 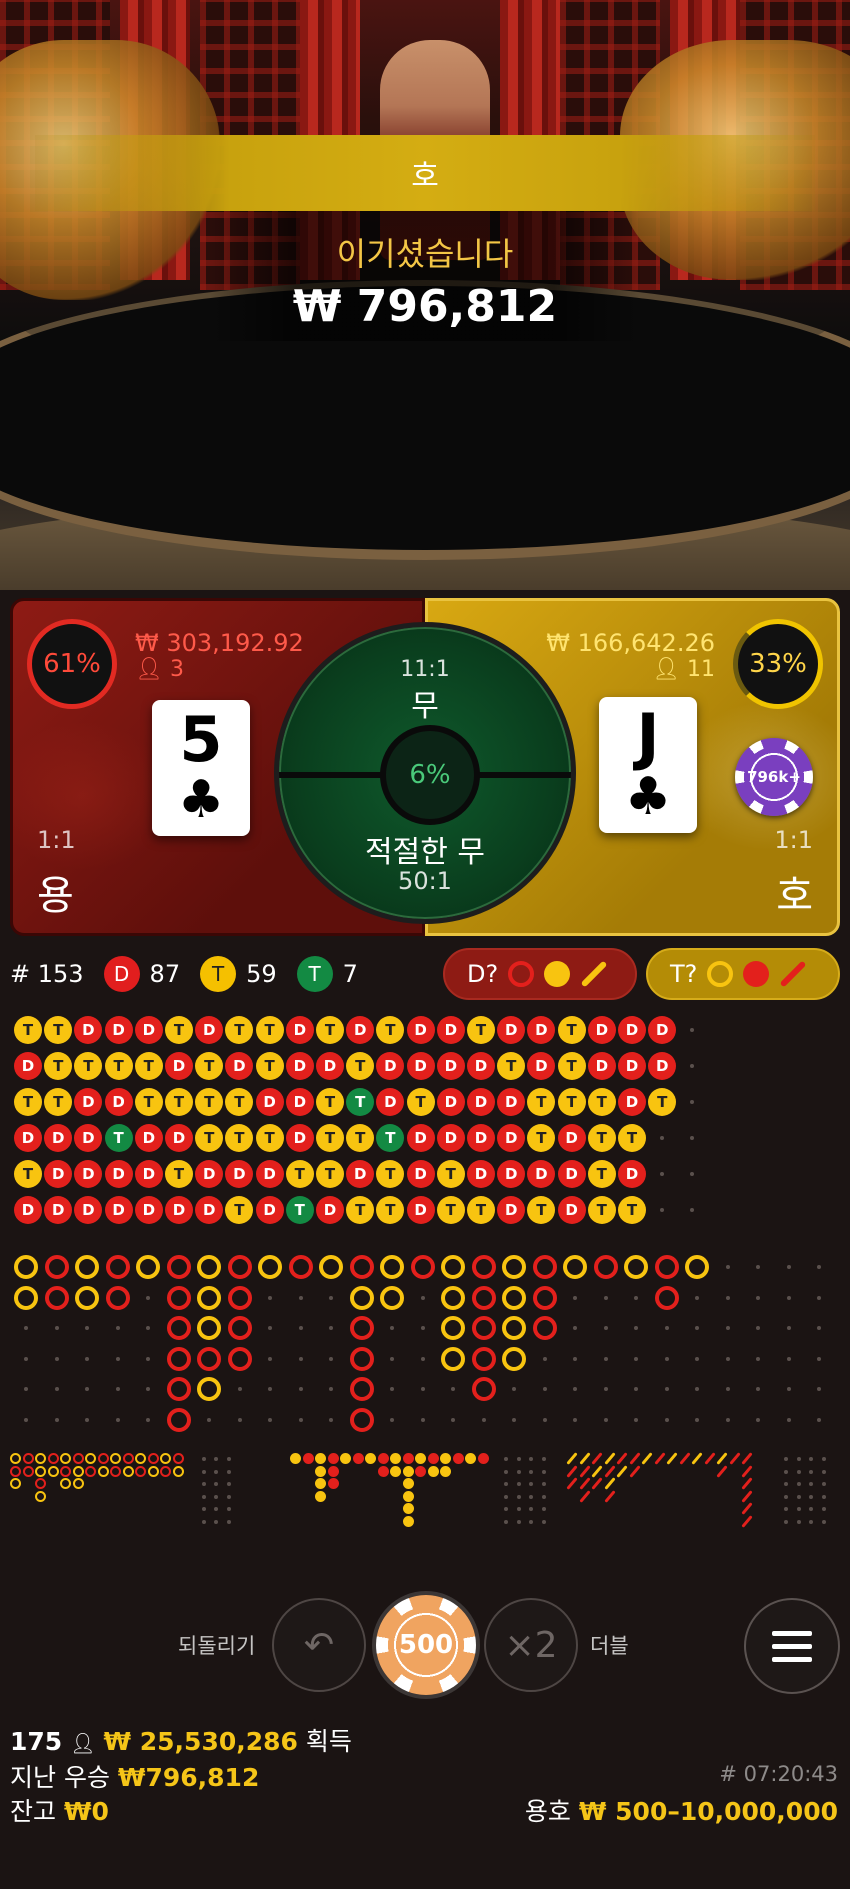 What do you see at coordinates (540, 974) in the screenshot?
I see `dragon-prediction-button: D?` at bounding box center [540, 974].